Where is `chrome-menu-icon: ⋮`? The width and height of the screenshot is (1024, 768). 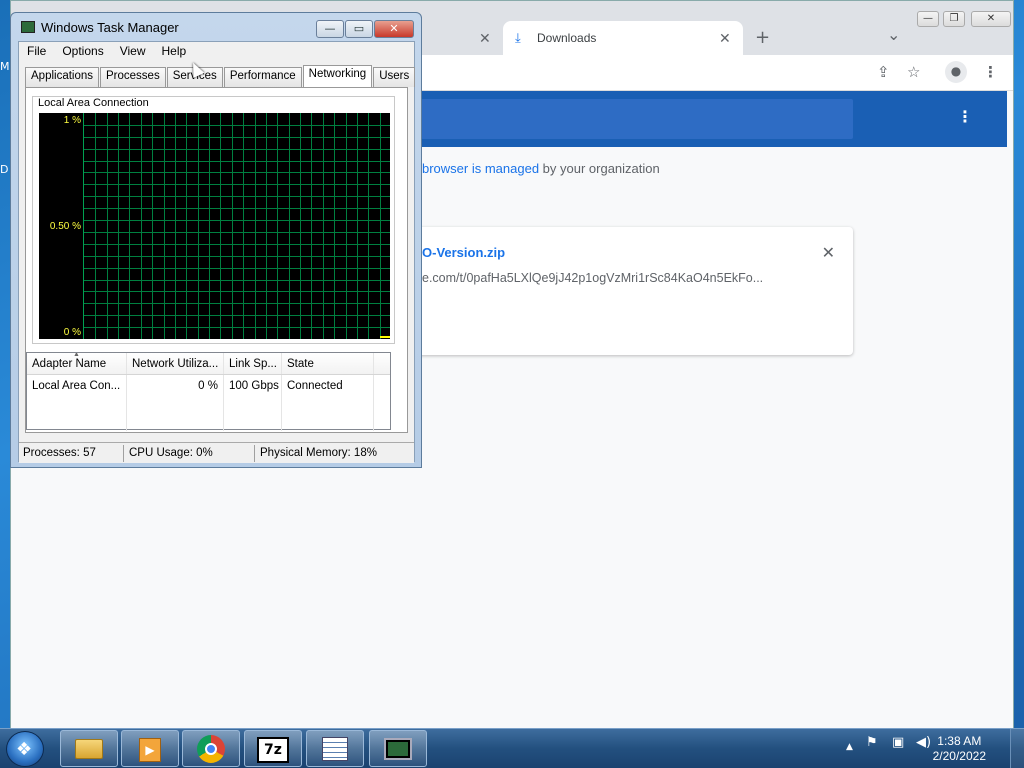 chrome-menu-icon: ⋮ is located at coordinates (990, 72).